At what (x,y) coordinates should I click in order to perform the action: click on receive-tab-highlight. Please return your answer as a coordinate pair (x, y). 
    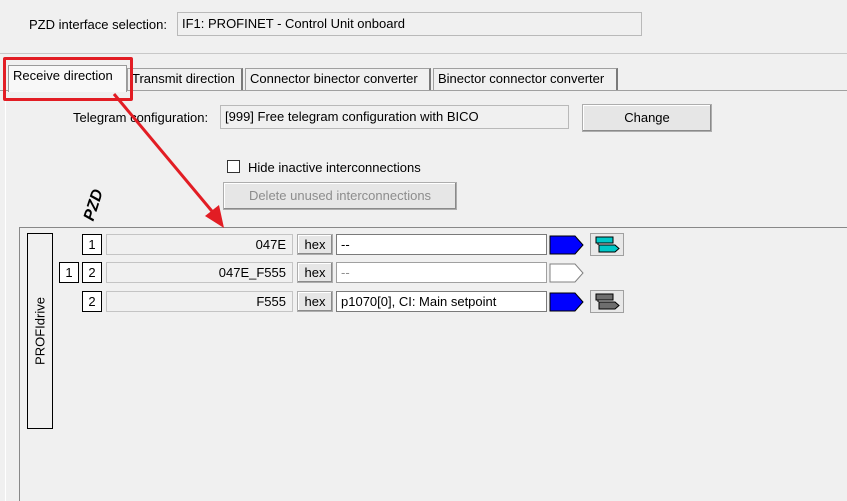
    Looking at the image, I should click on (68, 79).